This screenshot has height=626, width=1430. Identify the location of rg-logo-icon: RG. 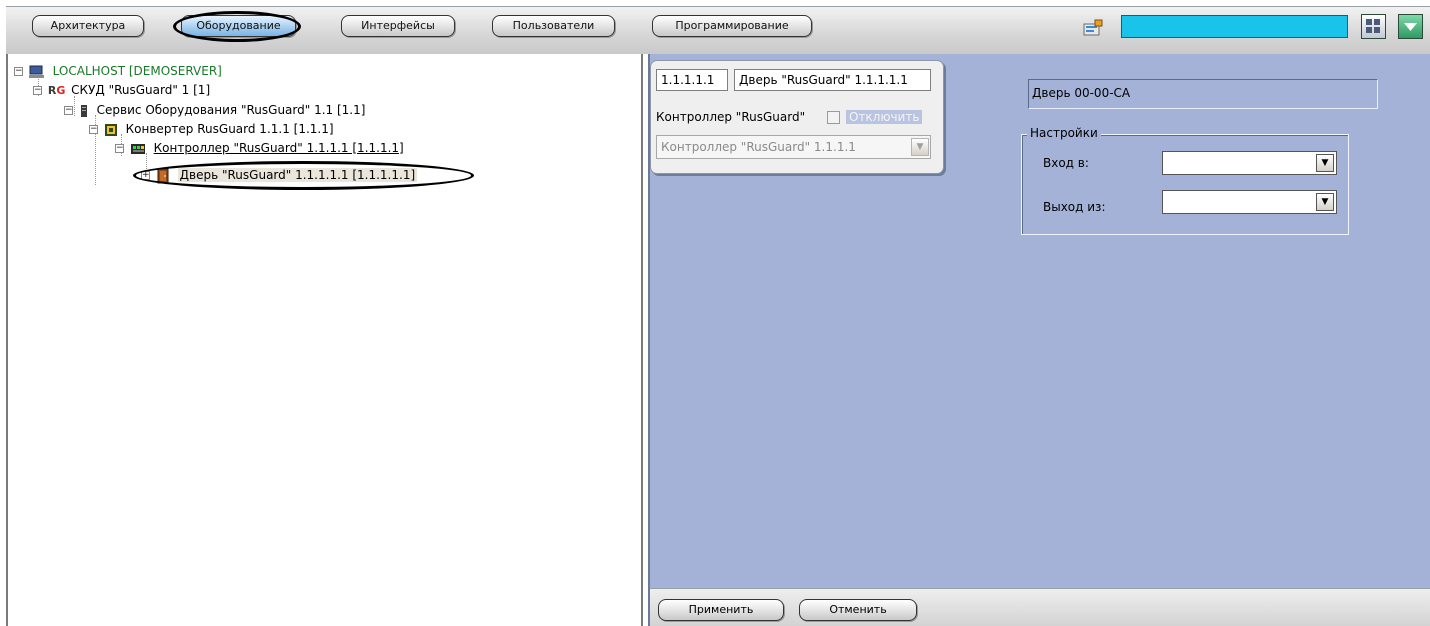
(56, 90).